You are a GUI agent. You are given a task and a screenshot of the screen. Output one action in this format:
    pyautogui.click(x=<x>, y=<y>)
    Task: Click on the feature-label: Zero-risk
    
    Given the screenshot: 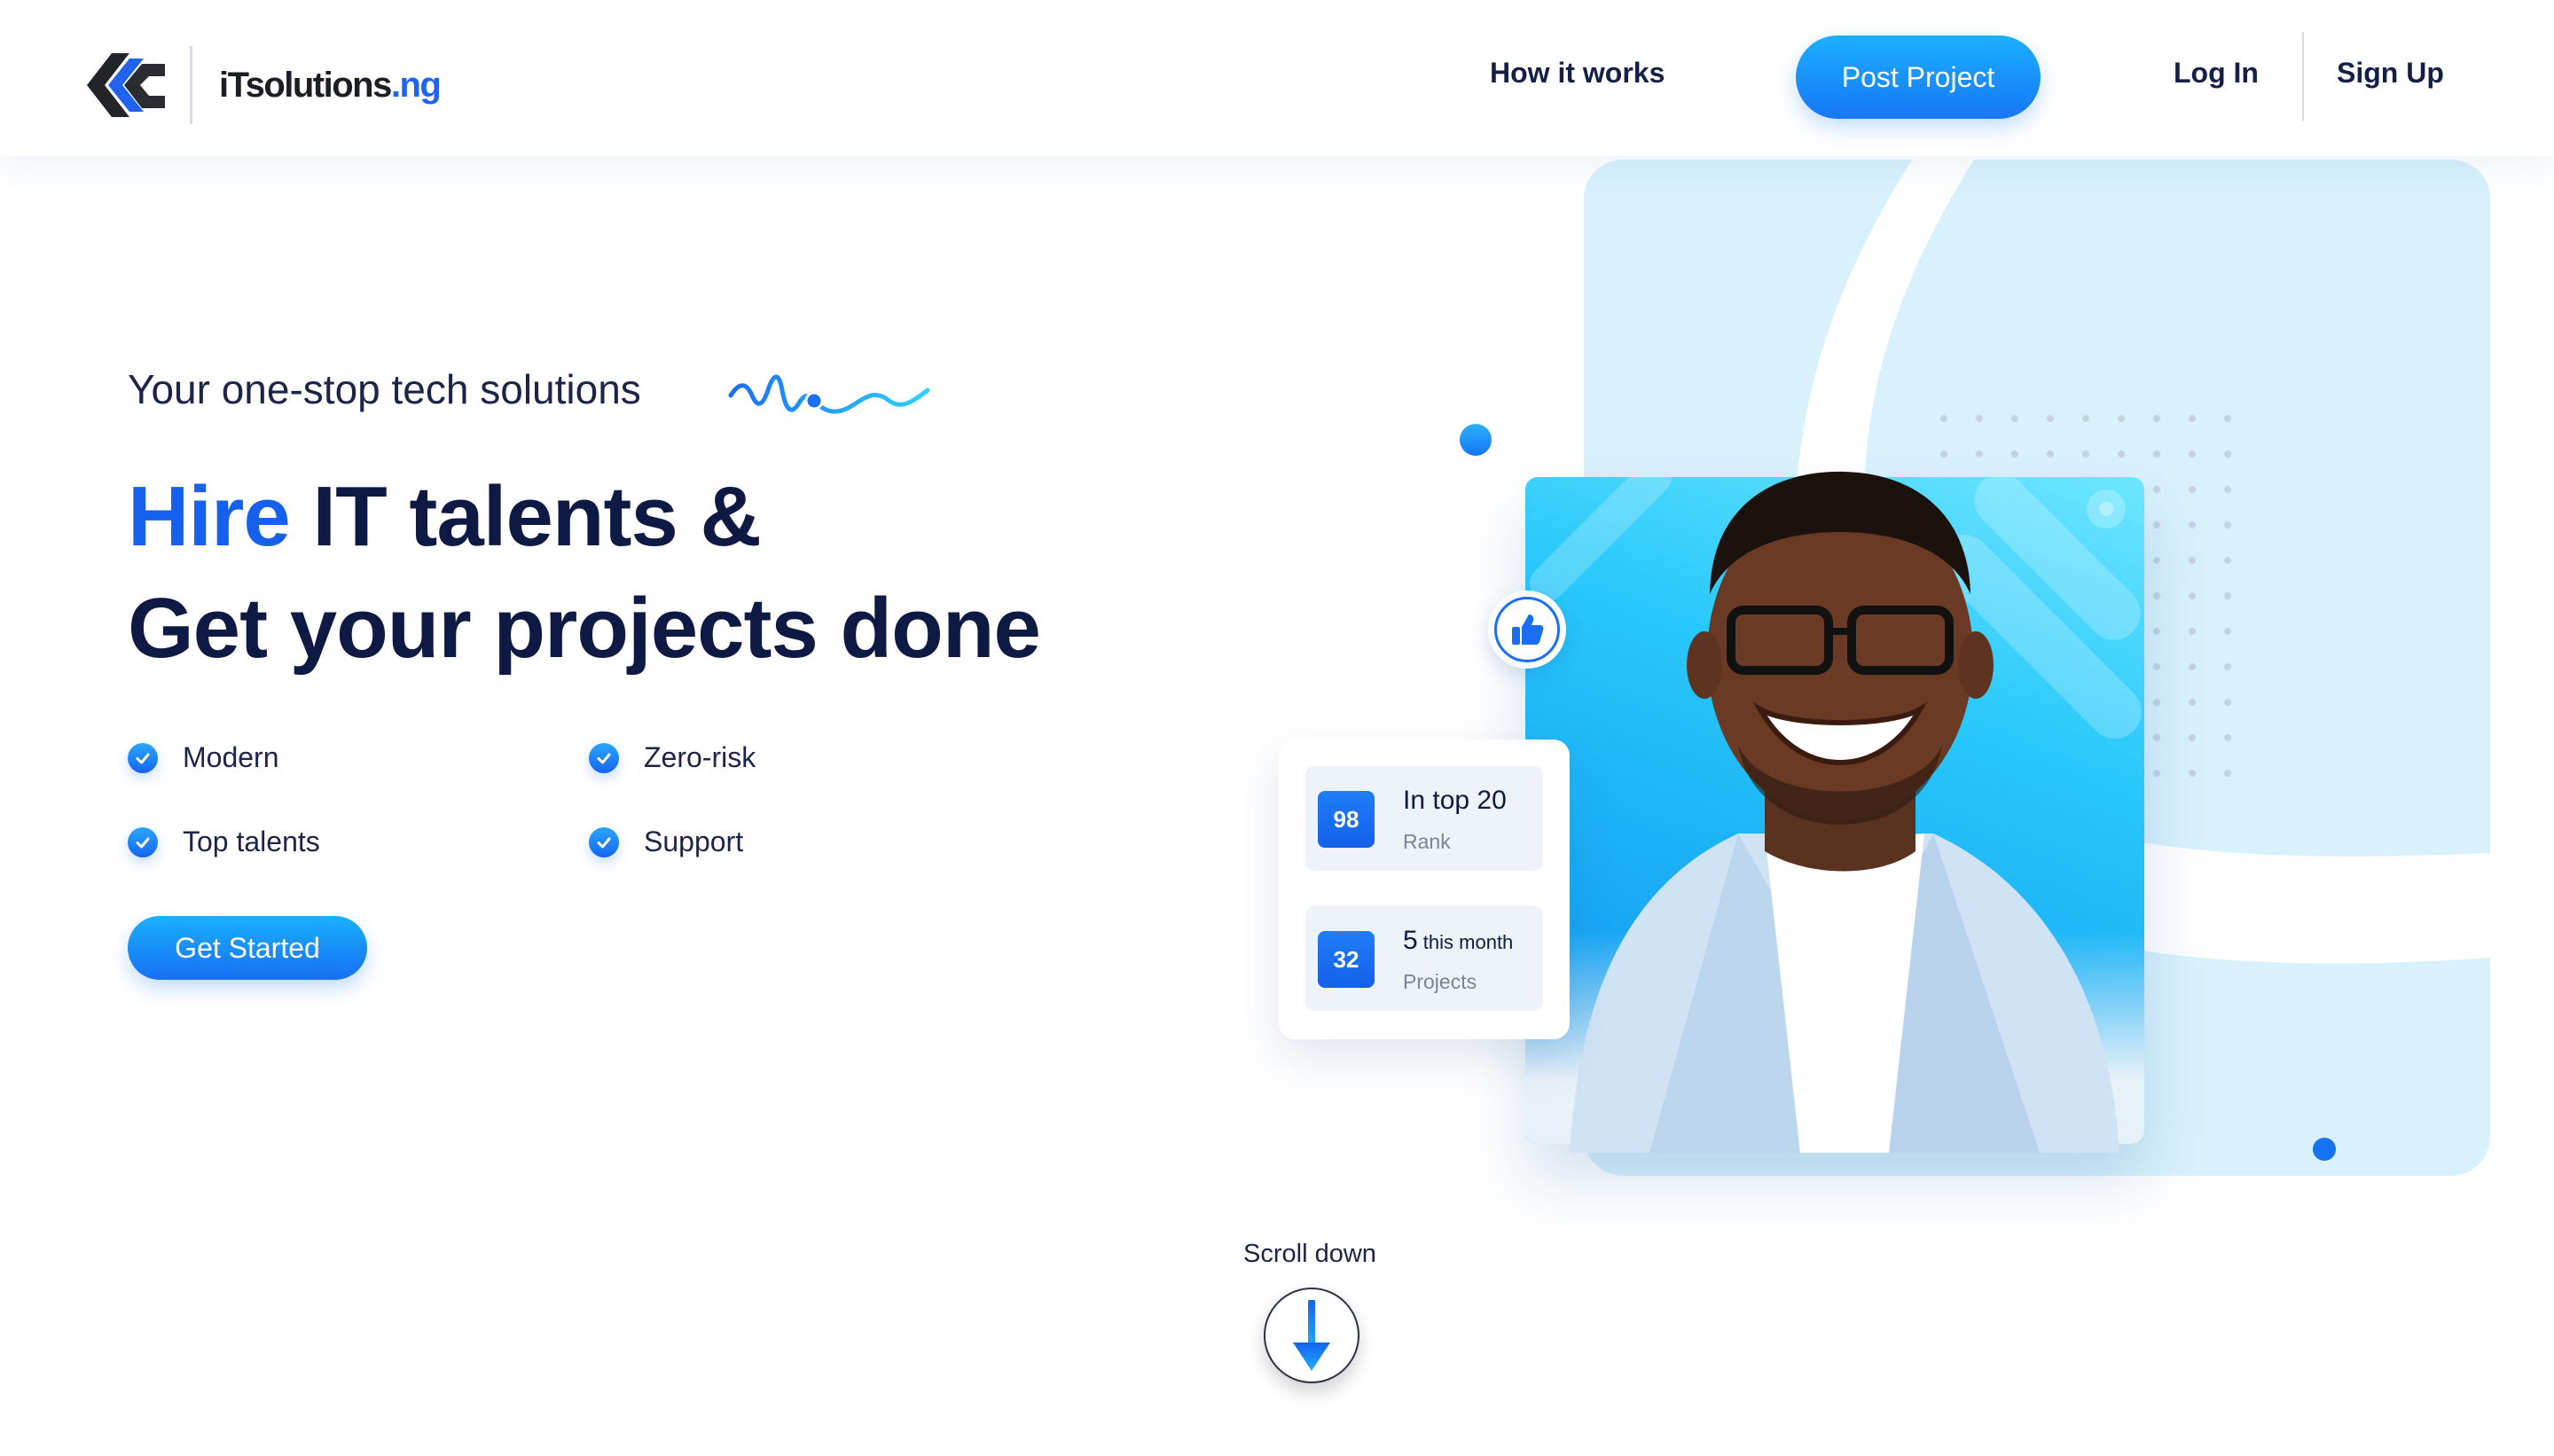 What is the action you would take?
    pyautogui.click(x=700, y=757)
    